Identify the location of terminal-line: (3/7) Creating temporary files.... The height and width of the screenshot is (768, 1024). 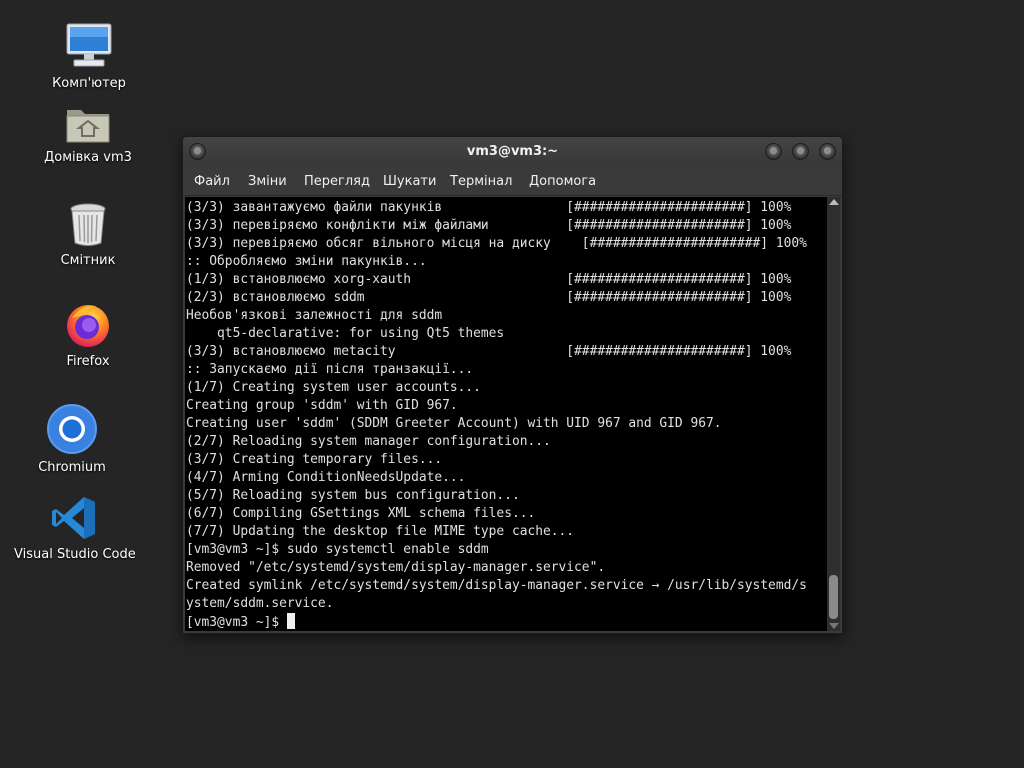
(314, 459).